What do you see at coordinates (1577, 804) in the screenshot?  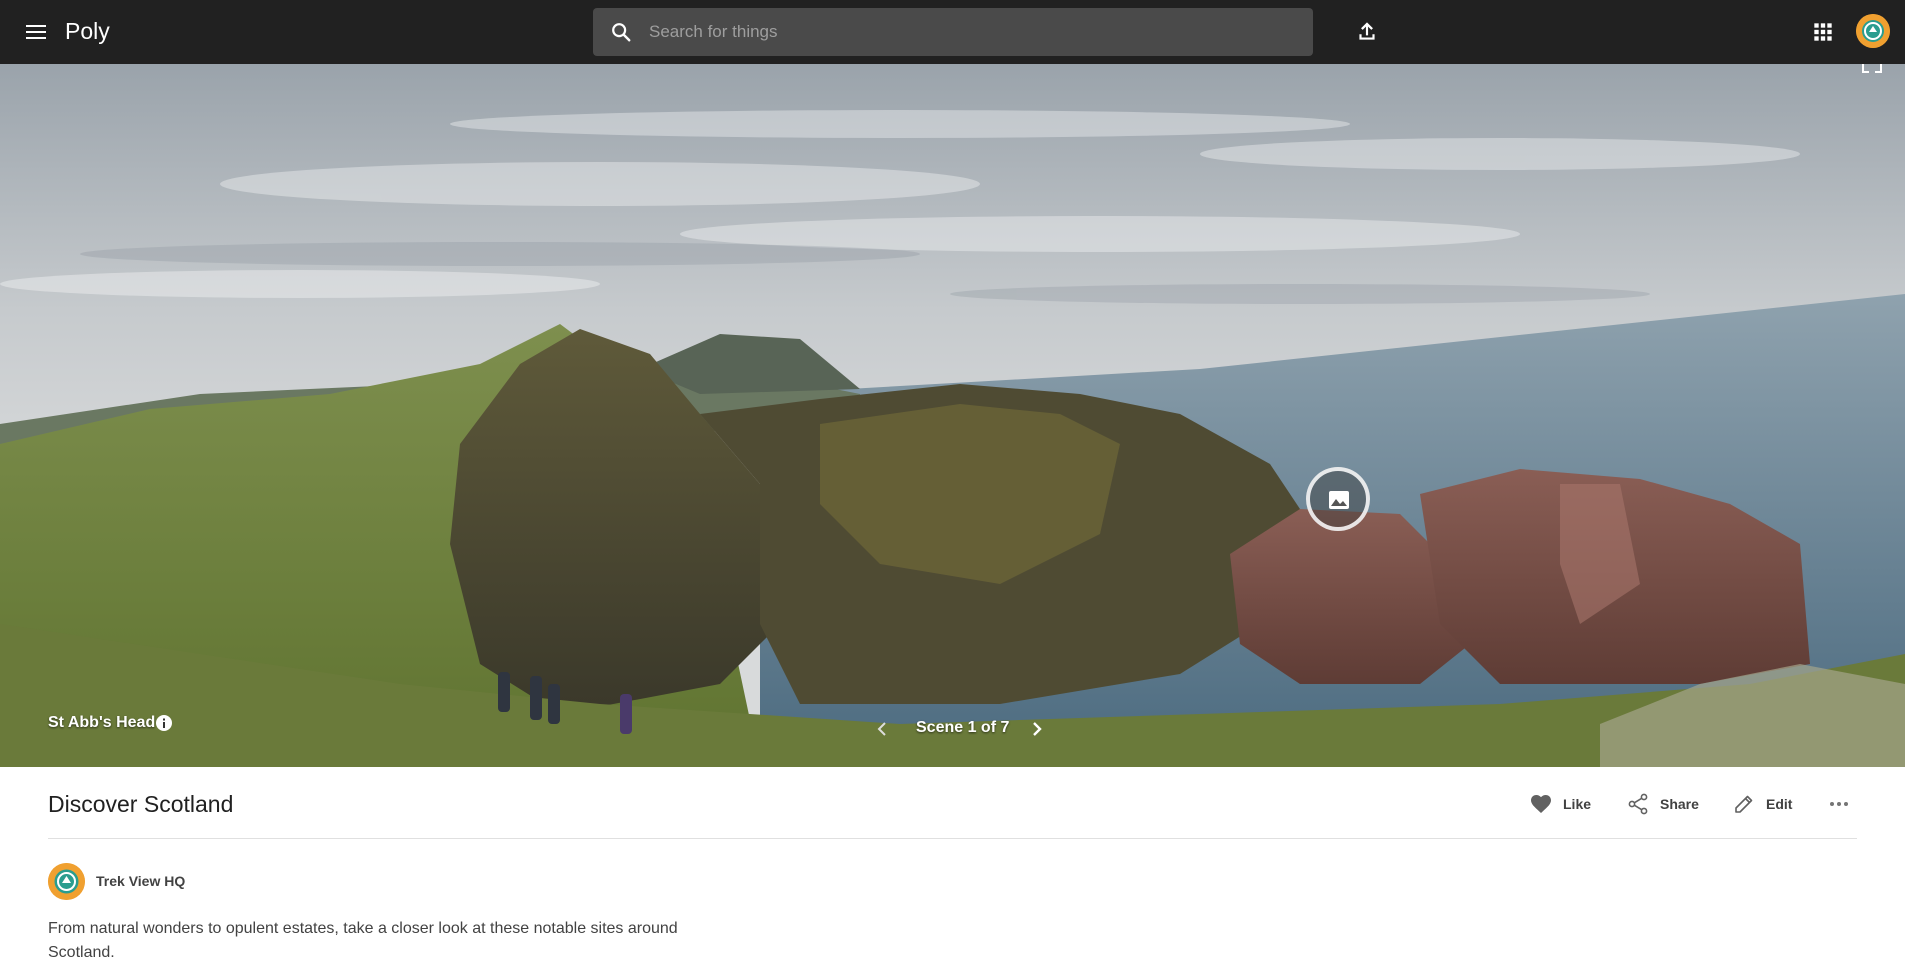 I see `like-label: Like` at bounding box center [1577, 804].